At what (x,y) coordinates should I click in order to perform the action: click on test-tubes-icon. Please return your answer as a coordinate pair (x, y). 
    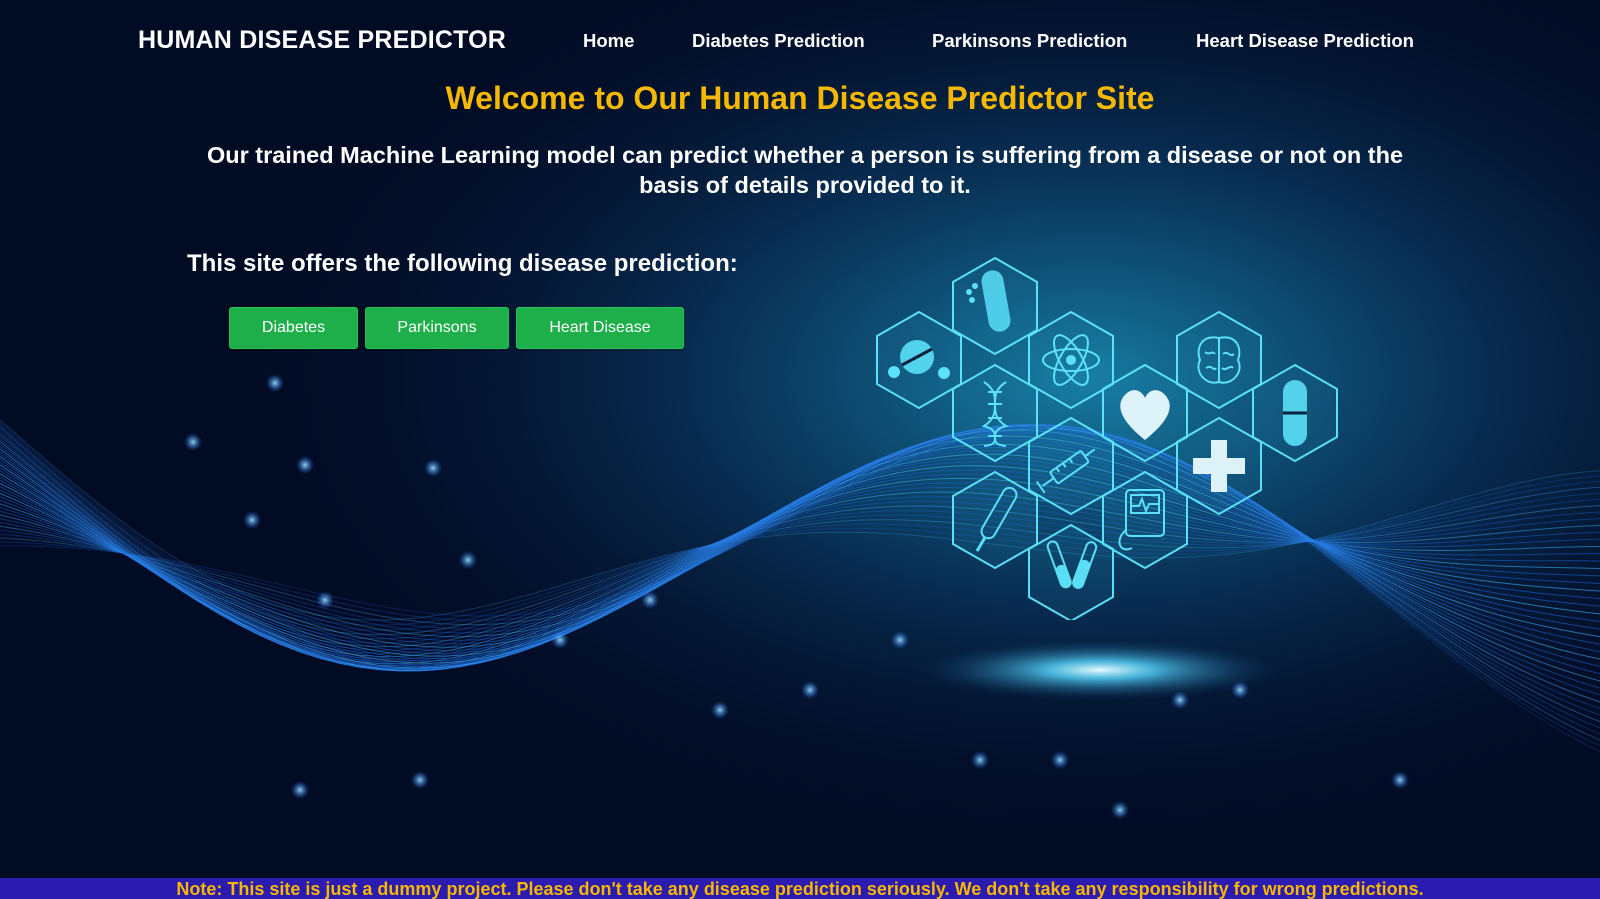
    Looking at the image, I should click on (1071, 571).